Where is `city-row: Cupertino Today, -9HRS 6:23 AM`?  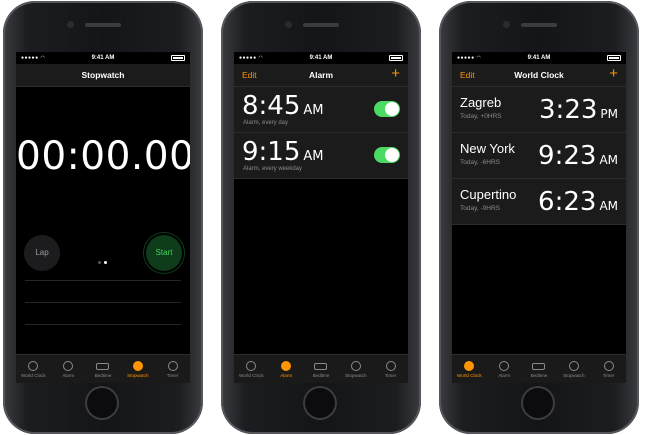 city-row: Cupertino Today, -9HRS 6:23 AM is located at coordinates (539, 202).